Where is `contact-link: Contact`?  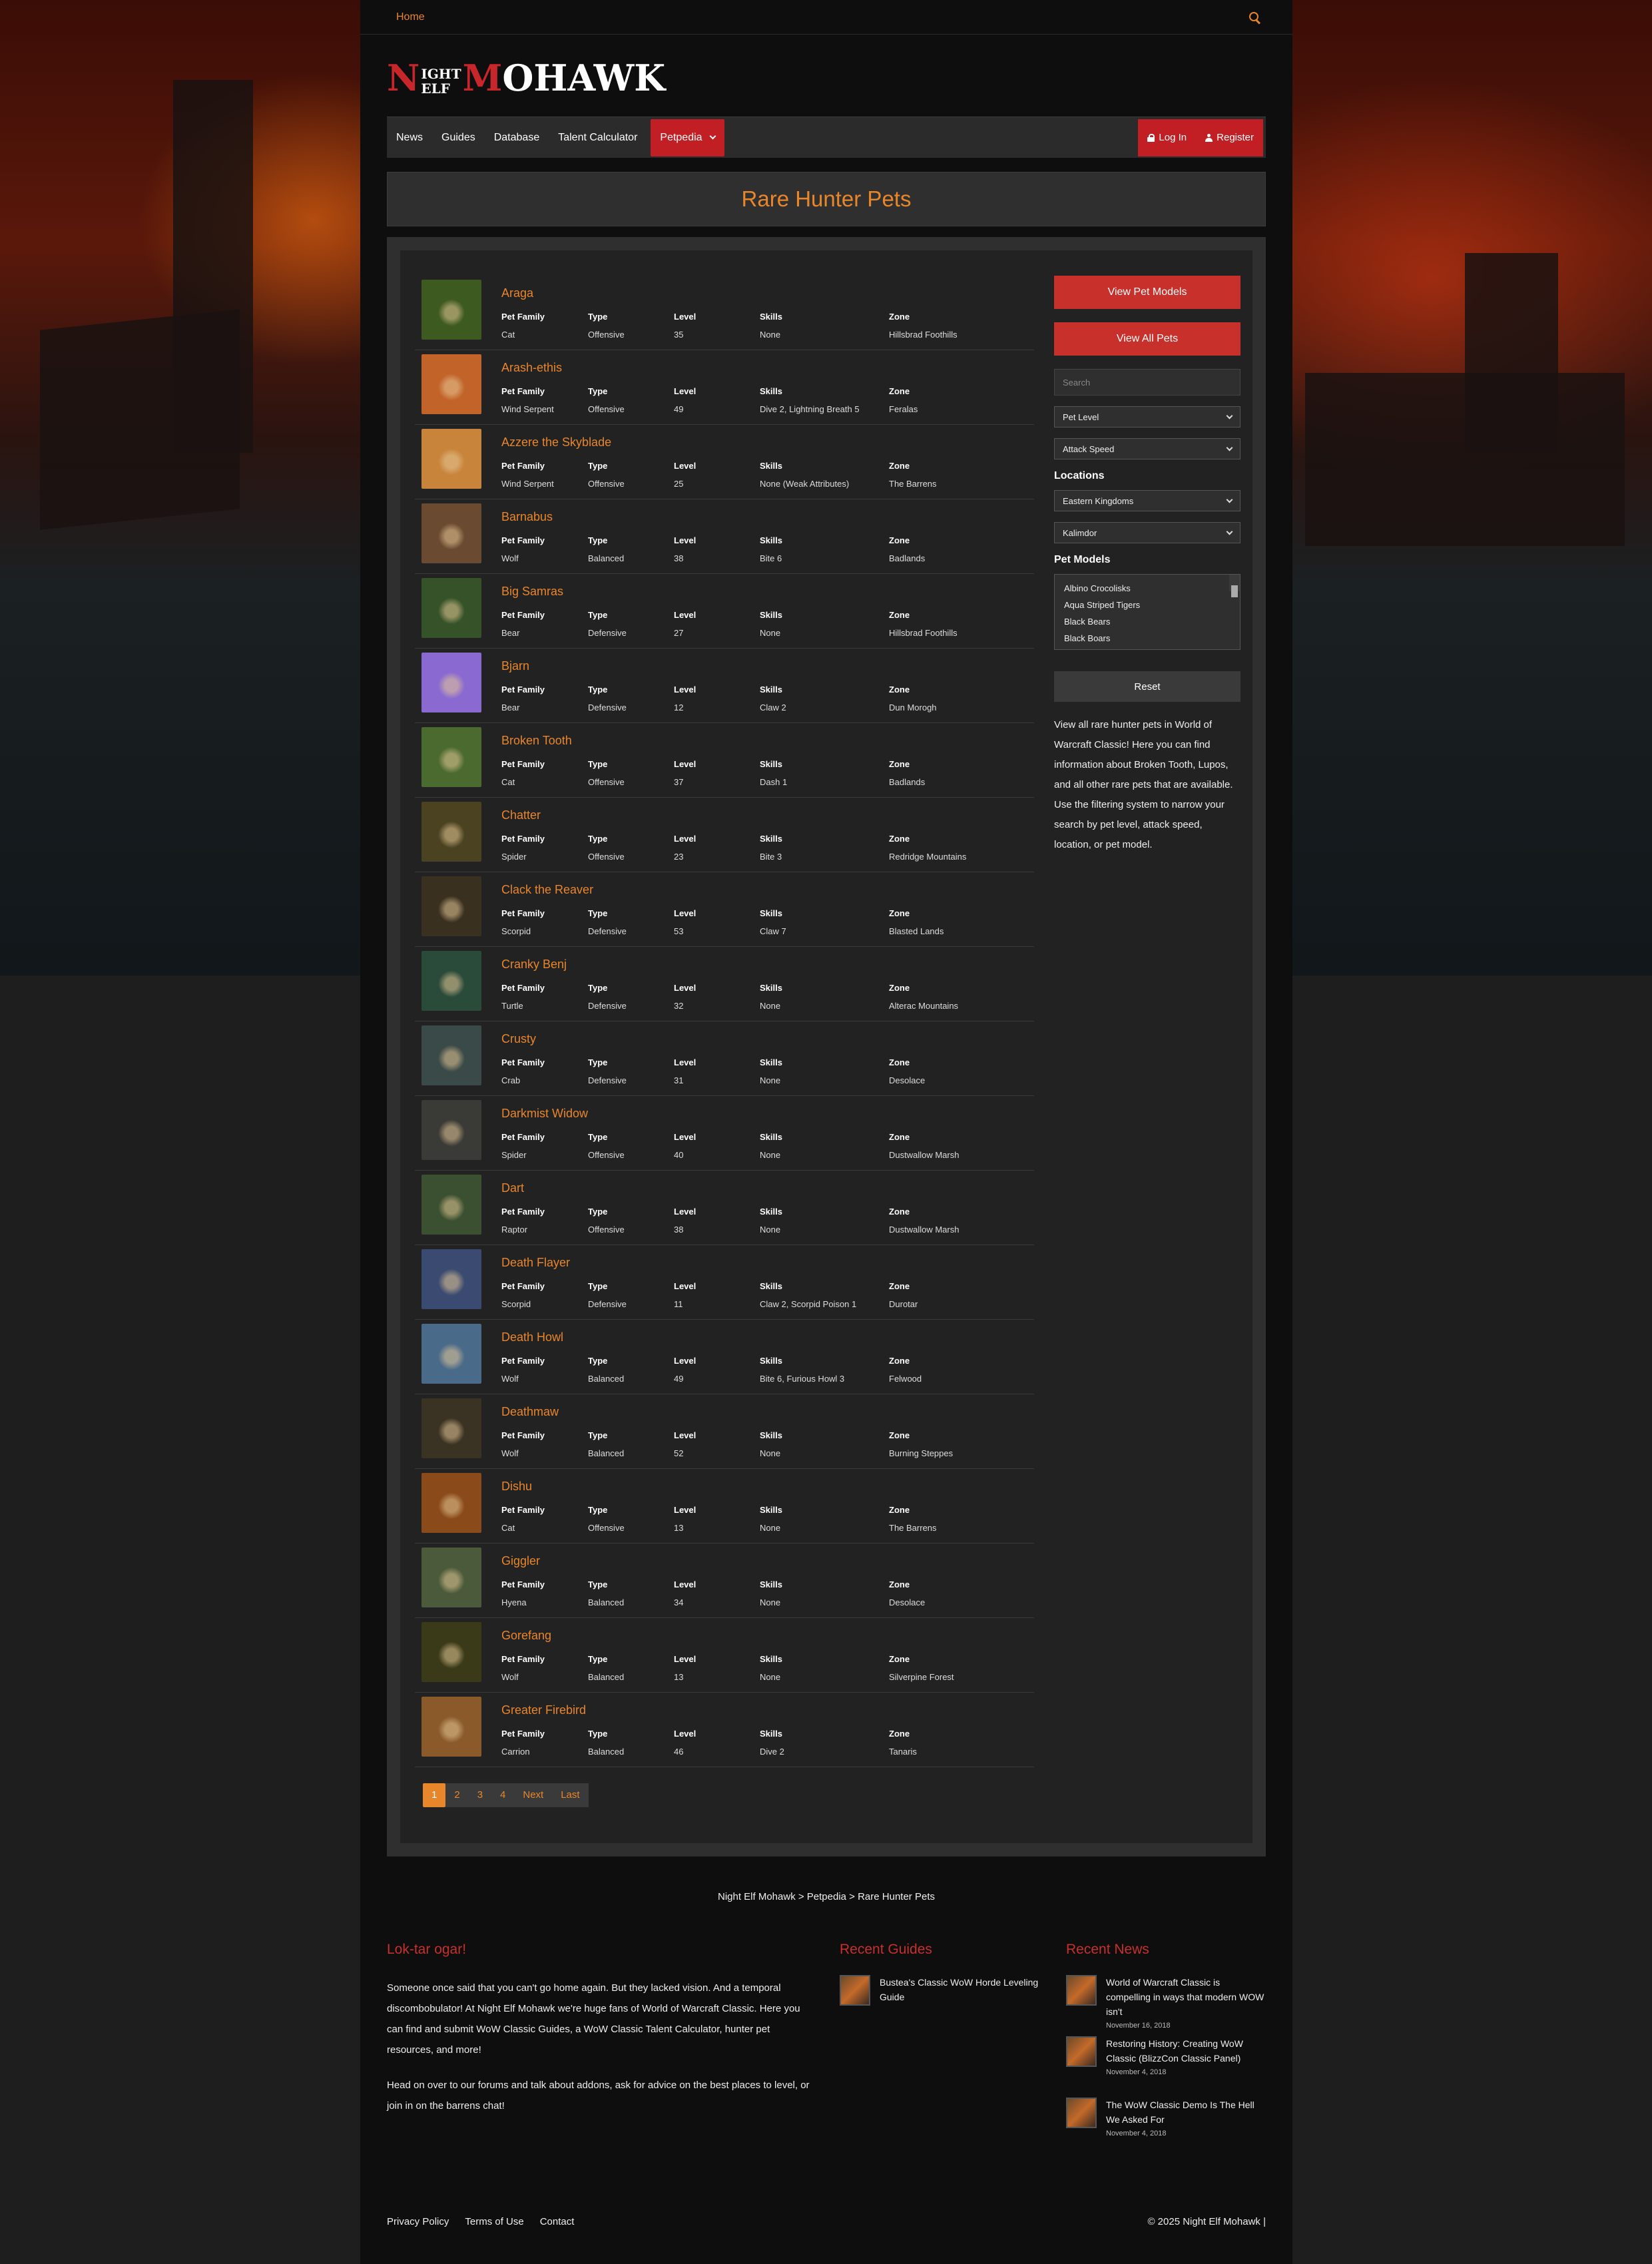
contact-link: Contact is located at coordinates (557, 2221).